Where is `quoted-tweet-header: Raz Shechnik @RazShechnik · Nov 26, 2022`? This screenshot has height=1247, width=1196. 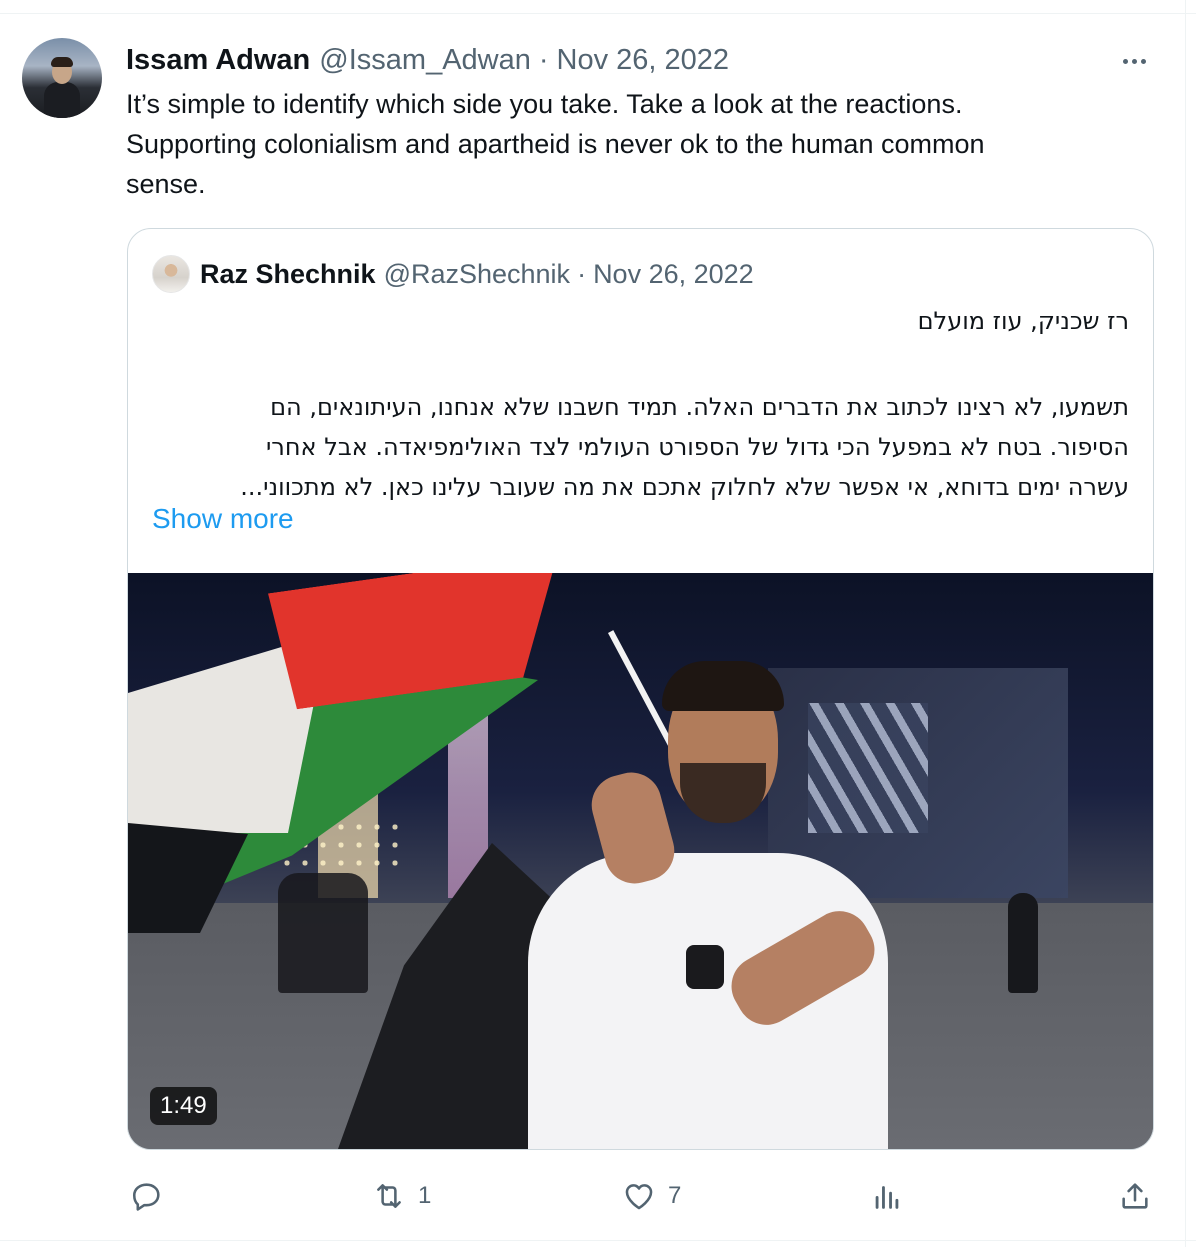 quoted-tweet-header: Raz Shechnik @RazShechnik · Nov 26, 2022 is located at coordinates (477, 274).